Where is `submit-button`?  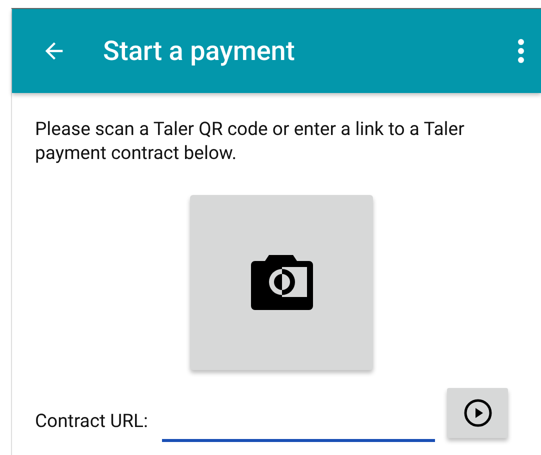 submit-button is located at coordinates (477, 413).